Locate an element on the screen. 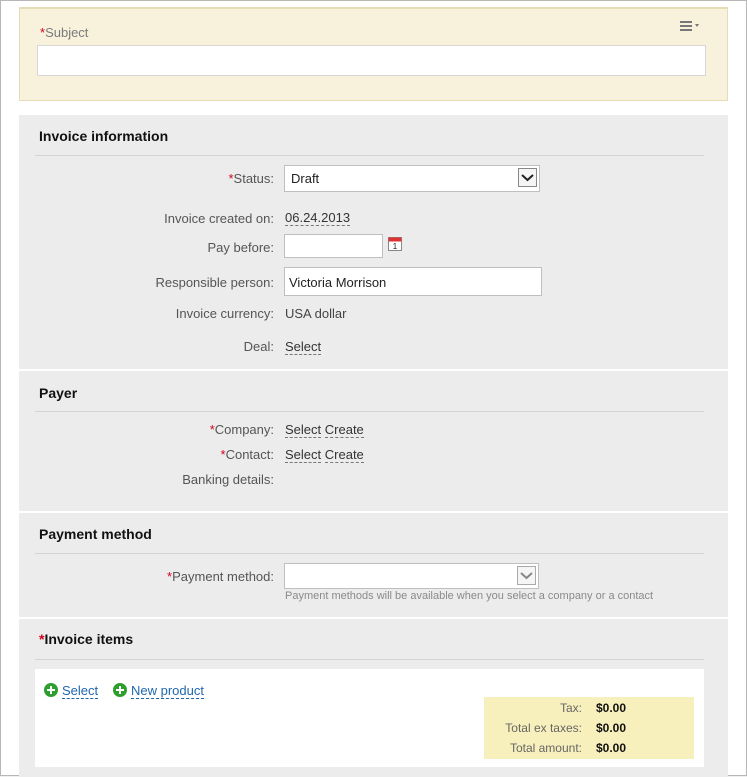 This screenshot has height=777, width=747. contact-select-link: Select is located at coordinates (303, 455).